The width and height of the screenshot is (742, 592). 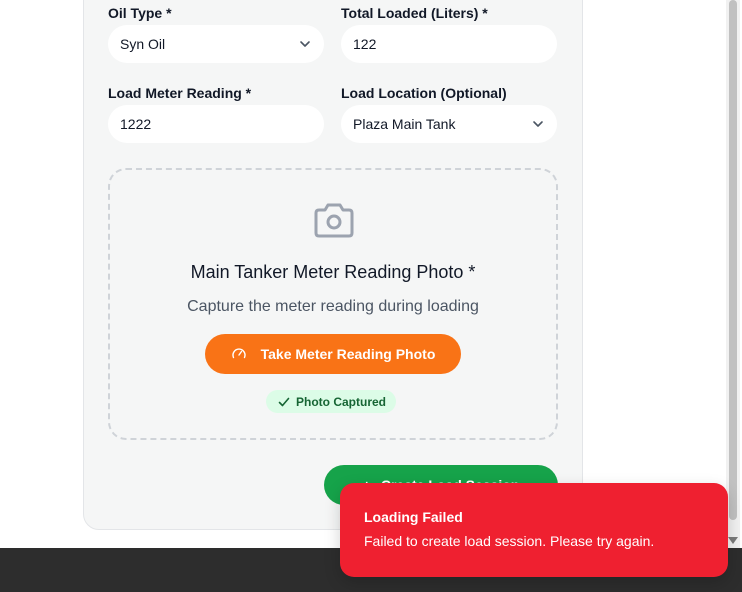 What do you see at coordinates (140, 13) in the screenshot?
I see `oil-type-label: Oil Type *` at bounding box center [140, 13].